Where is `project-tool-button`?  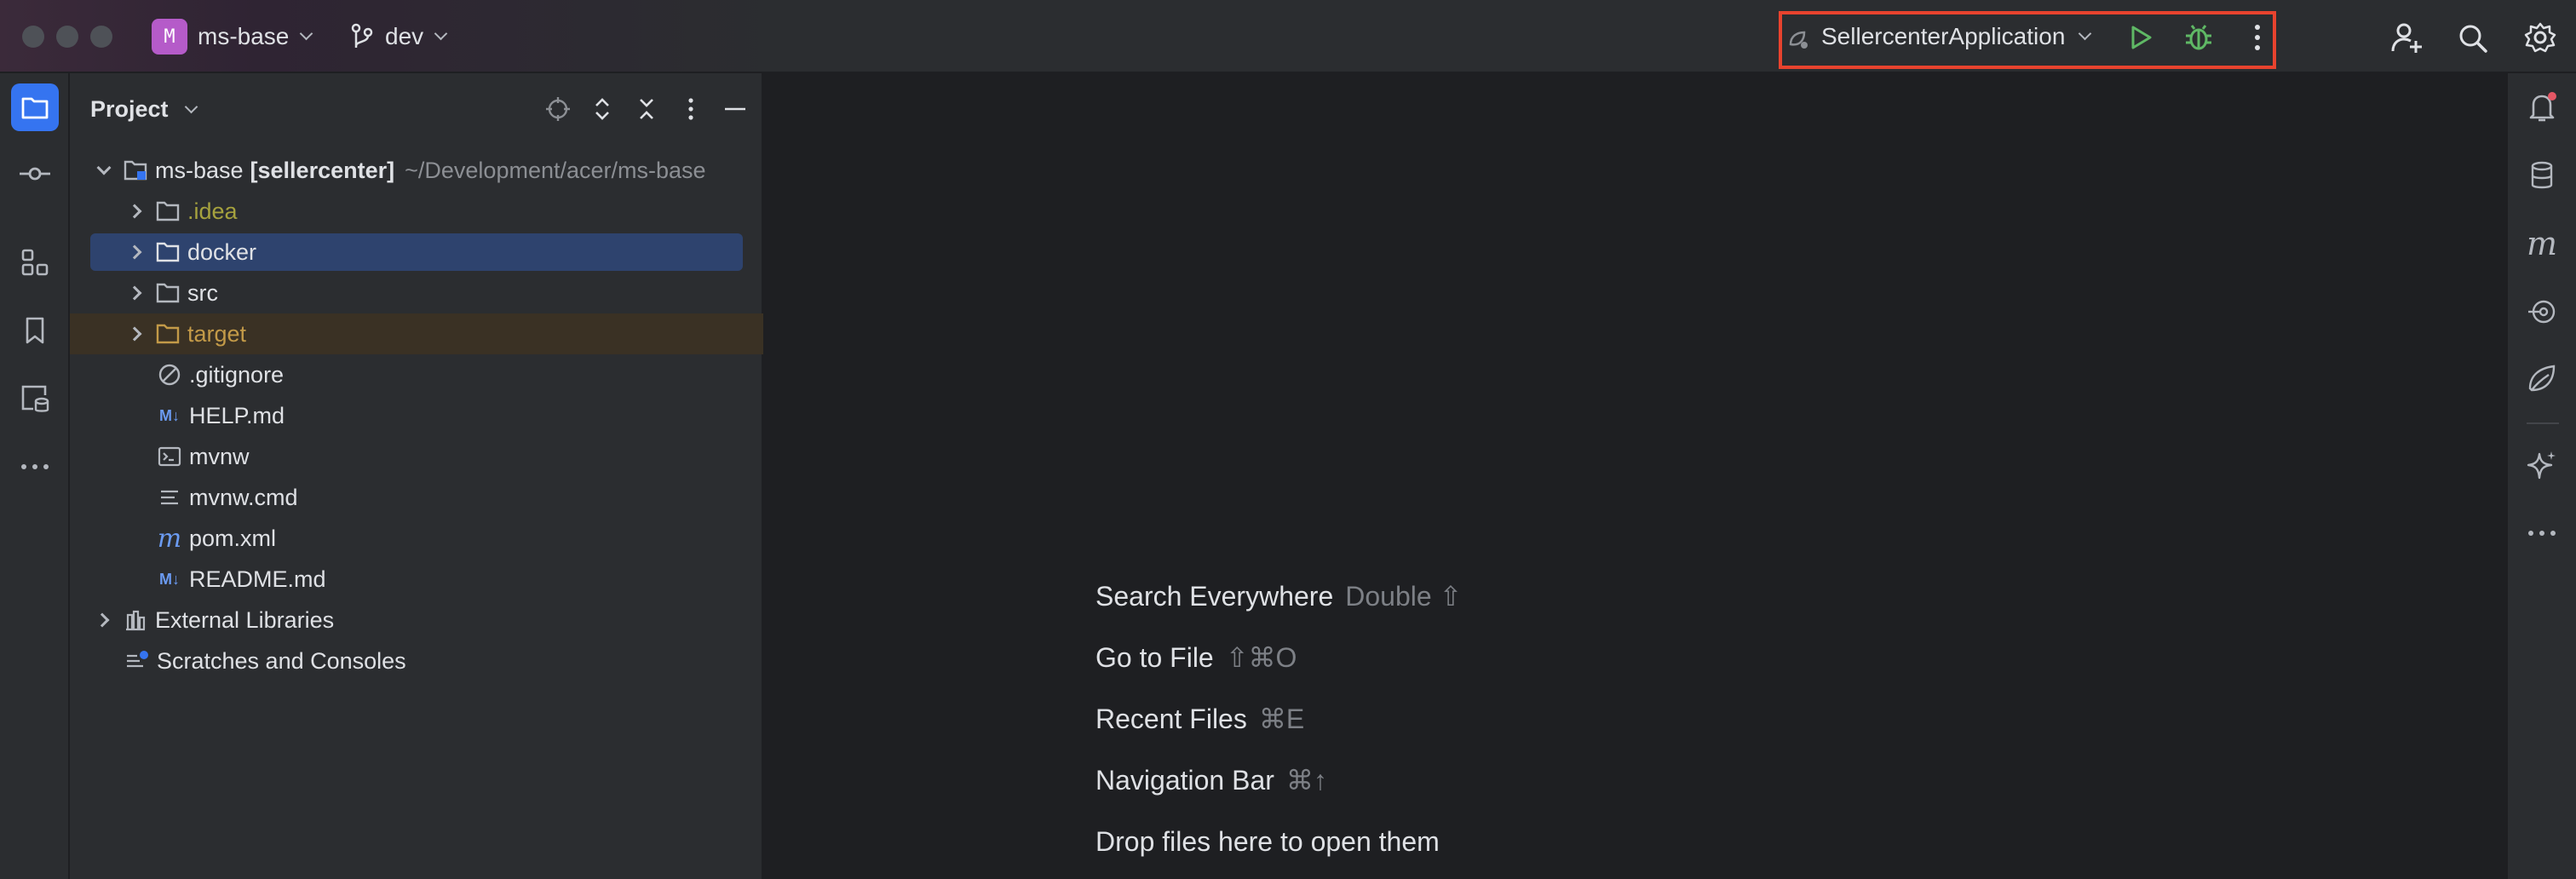 project-tool-button is located at coordinates (35, 107).